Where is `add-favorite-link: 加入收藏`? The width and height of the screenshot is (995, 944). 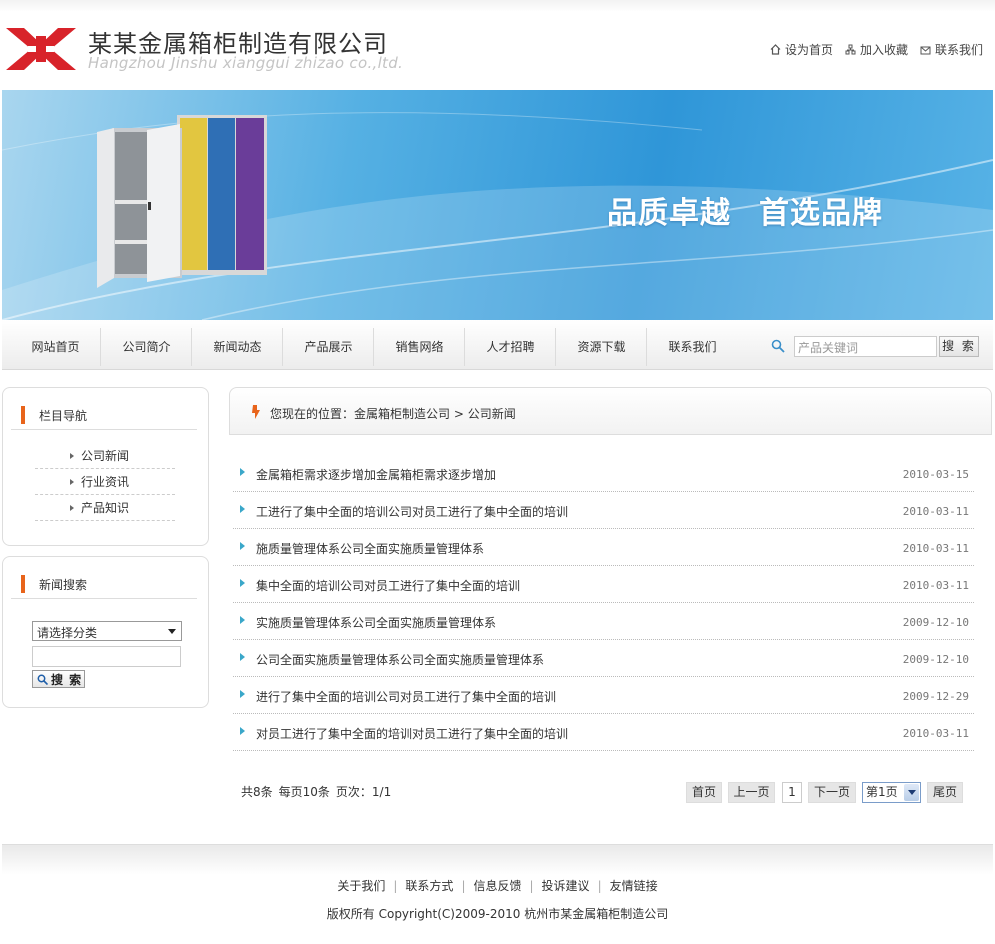 add-favorite-link: 加入收藏 is located at coordinates (876, 49).